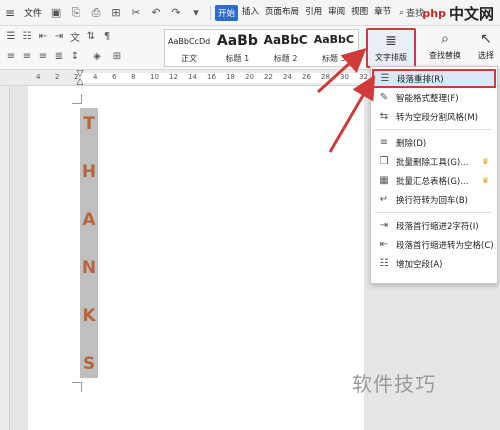 The width and height of the screenshot is (500, 430). What do you see at coordinates (268, 77) in the screenshot?
I see `ruler-number: 22` at bounding box center [268, 77].